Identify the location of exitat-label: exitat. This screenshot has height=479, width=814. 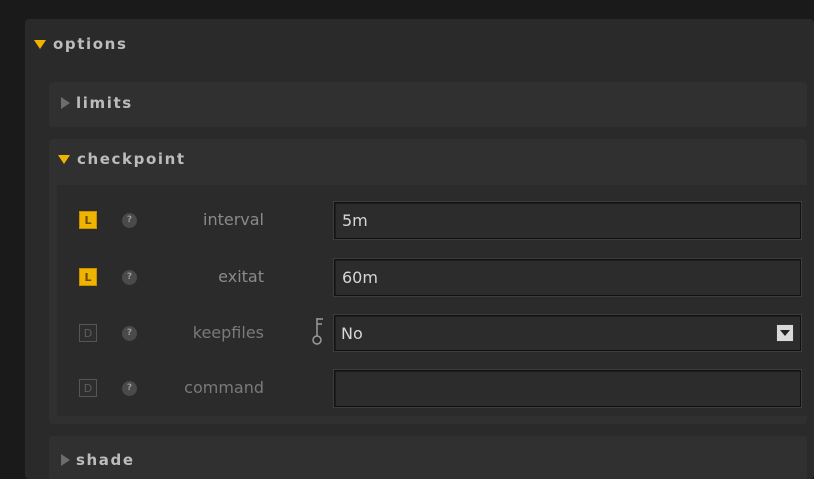
(241, 276).